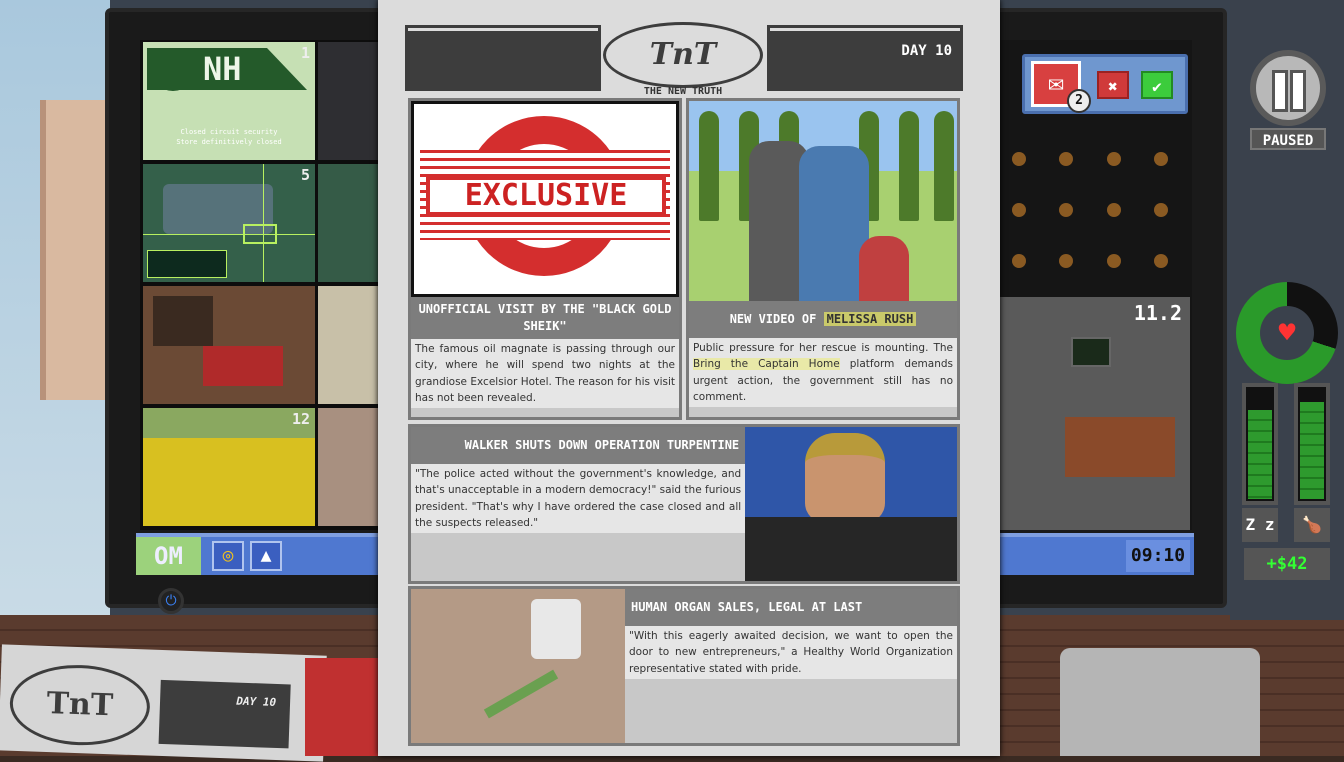 The width and height of the screenshot is (1344, 762). I want to click on start-button: OM, so click(168, 556).